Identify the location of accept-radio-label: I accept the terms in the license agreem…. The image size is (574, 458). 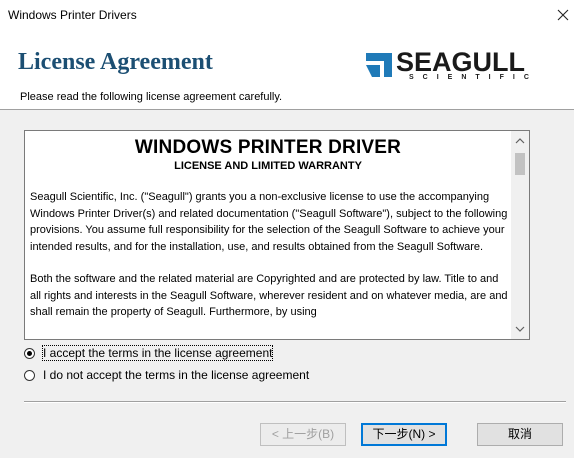
(157, 353).